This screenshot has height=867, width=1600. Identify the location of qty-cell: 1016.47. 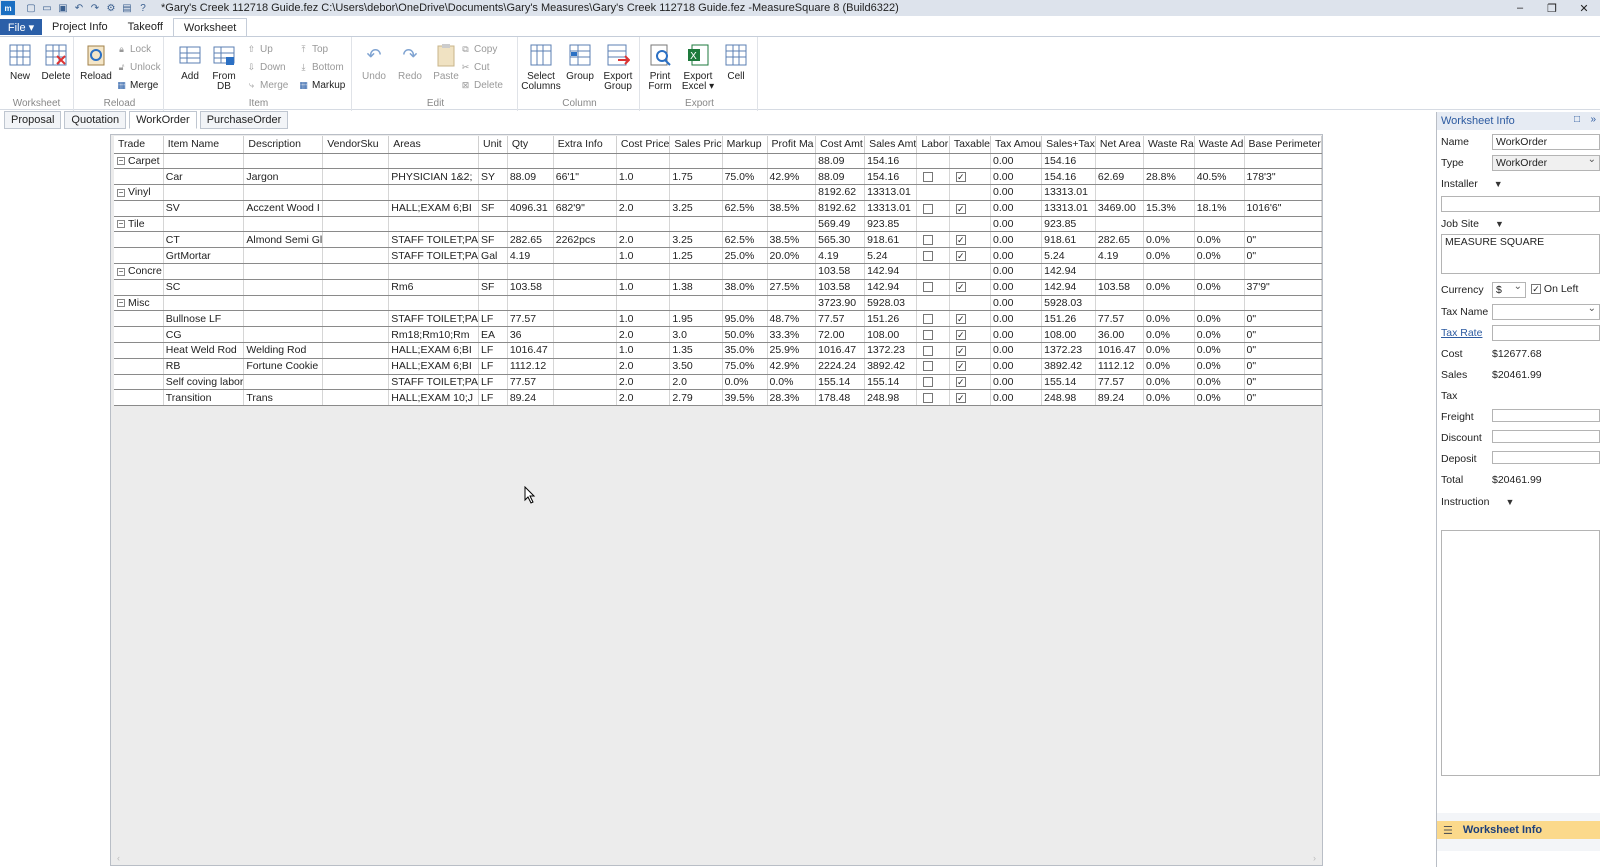
(530, 350).